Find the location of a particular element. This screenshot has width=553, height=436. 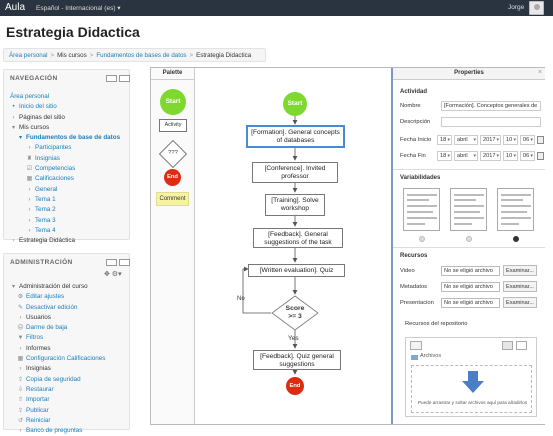

admin-item: ⇪ Copia de seguridad is located at coordinates (70, 380).